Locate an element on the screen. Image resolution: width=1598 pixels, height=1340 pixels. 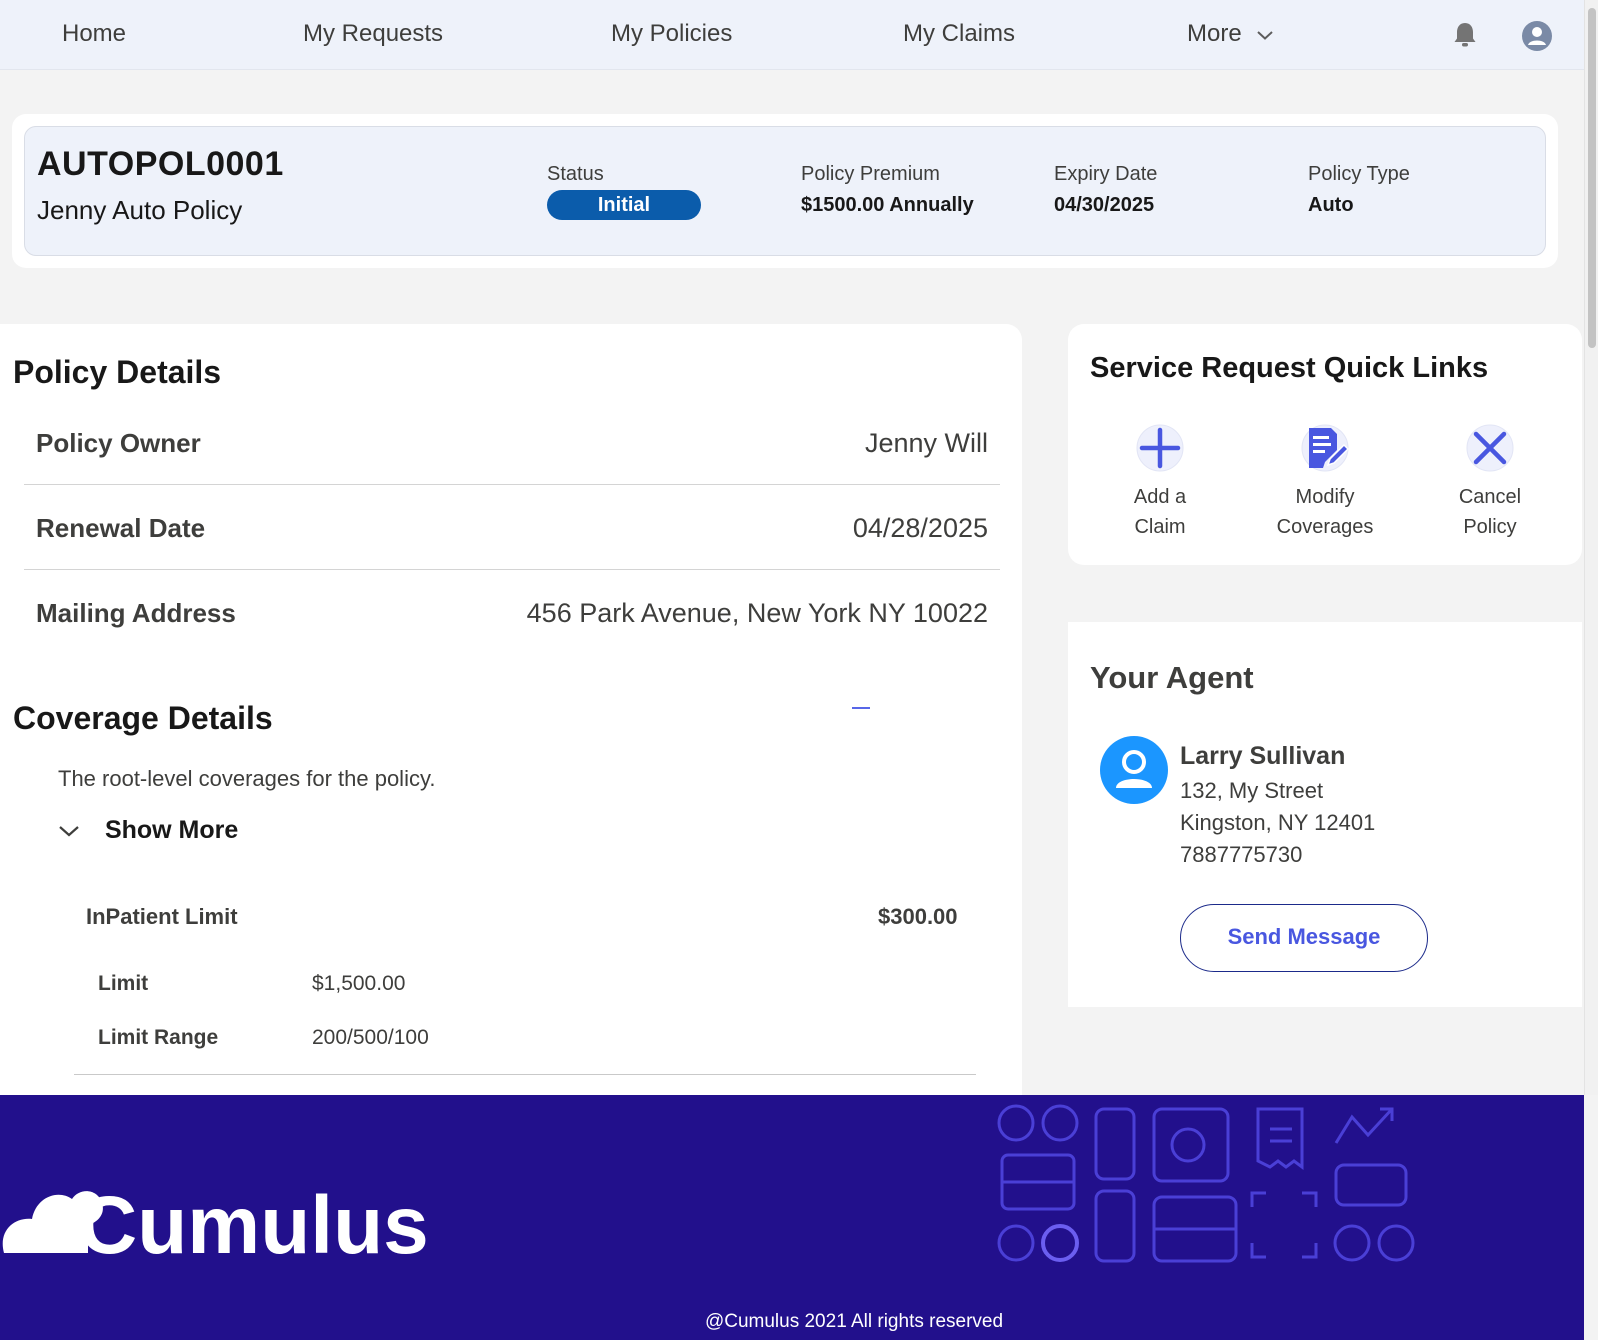
quick-links-title: Service Request Quick Links is located at coordinates (1289, 368).